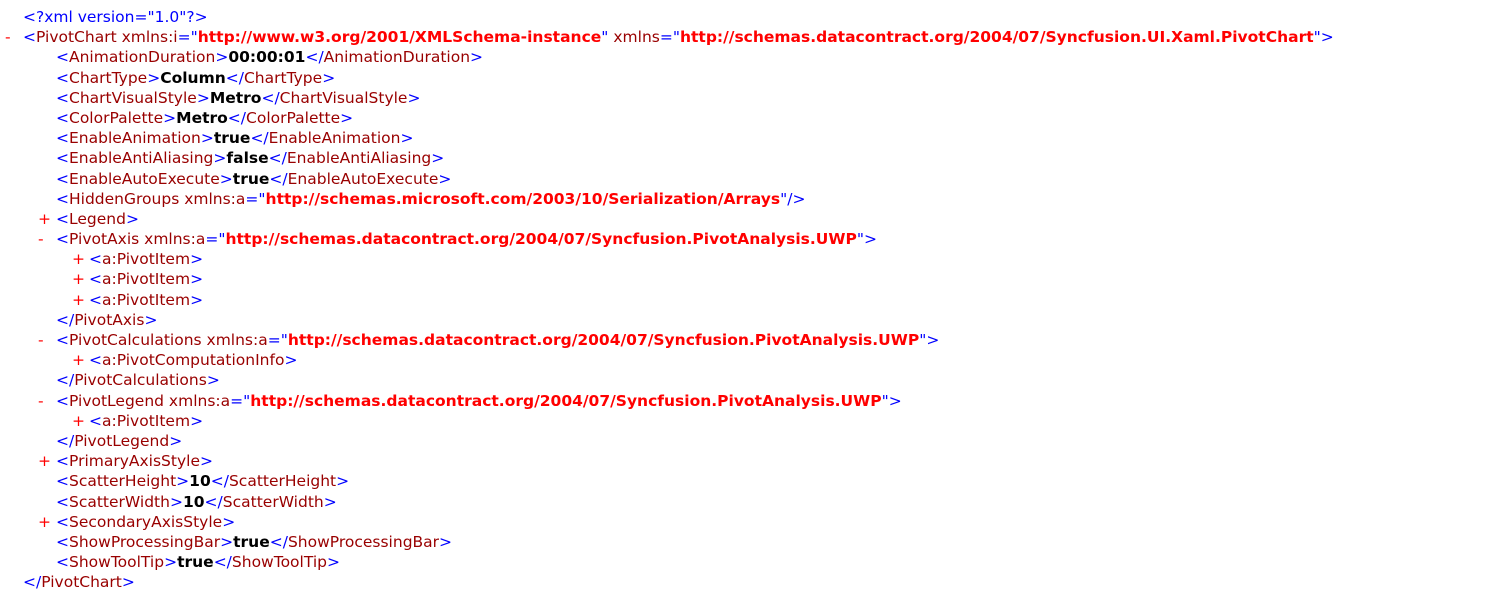 Image resolution: width=1486 pixels, height=604 pixels. Describe the element at coordinates (44, 522) in the screenshot. I see `expand-toggle-secondary-axis-style: +` at that location.